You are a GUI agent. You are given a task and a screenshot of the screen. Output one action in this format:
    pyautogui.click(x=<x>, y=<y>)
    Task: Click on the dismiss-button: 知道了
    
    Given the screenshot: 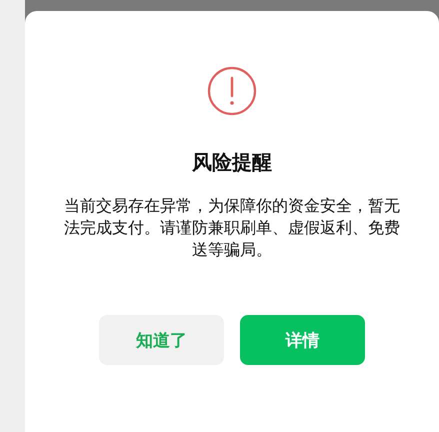 What is the action you would take?
    pyautogui.click(x=161, y=340)
    